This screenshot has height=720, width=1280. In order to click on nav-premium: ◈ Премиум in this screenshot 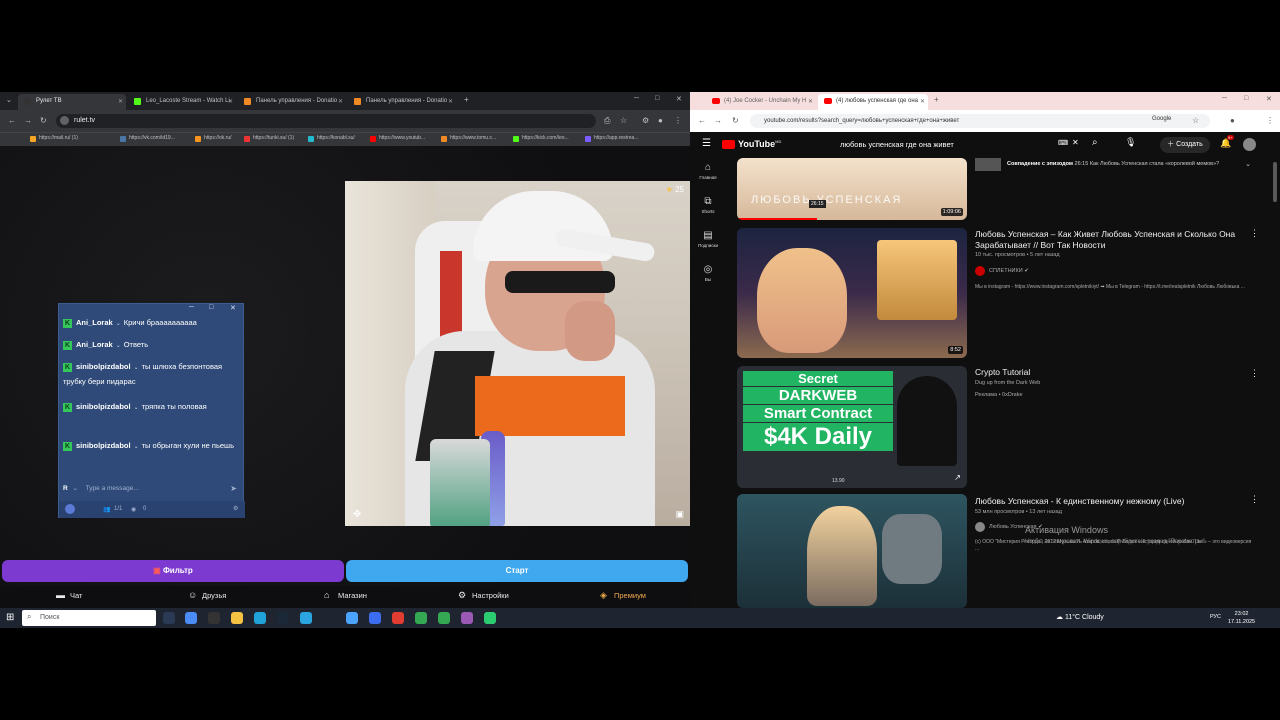, I will do `click(623, 595)`.